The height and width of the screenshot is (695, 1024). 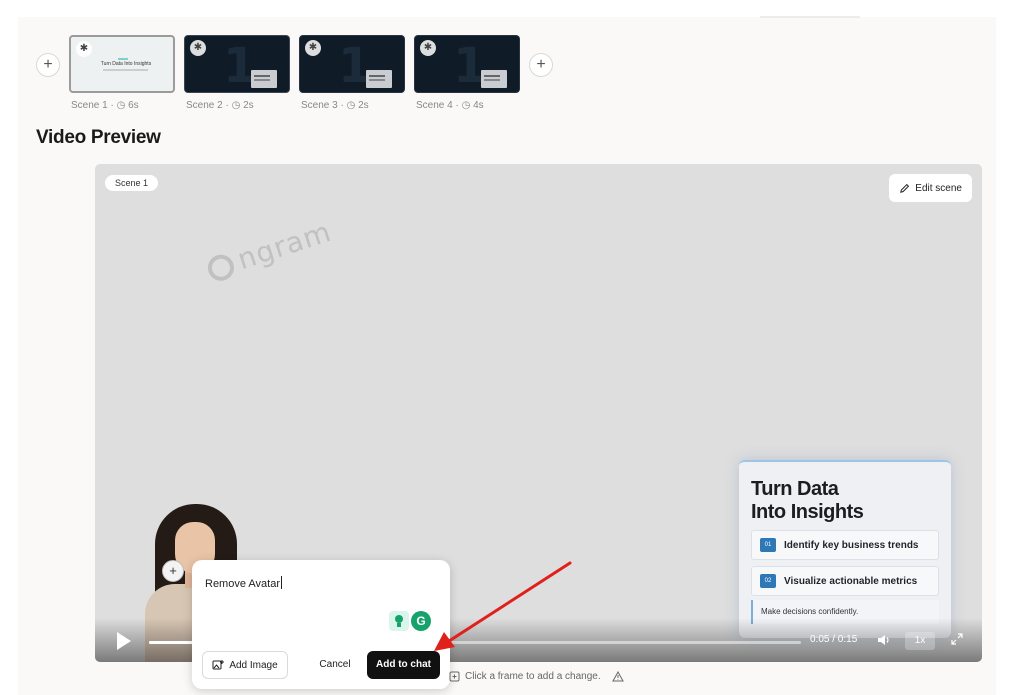 I want to click on top-divider, so click(x=810, y=17).